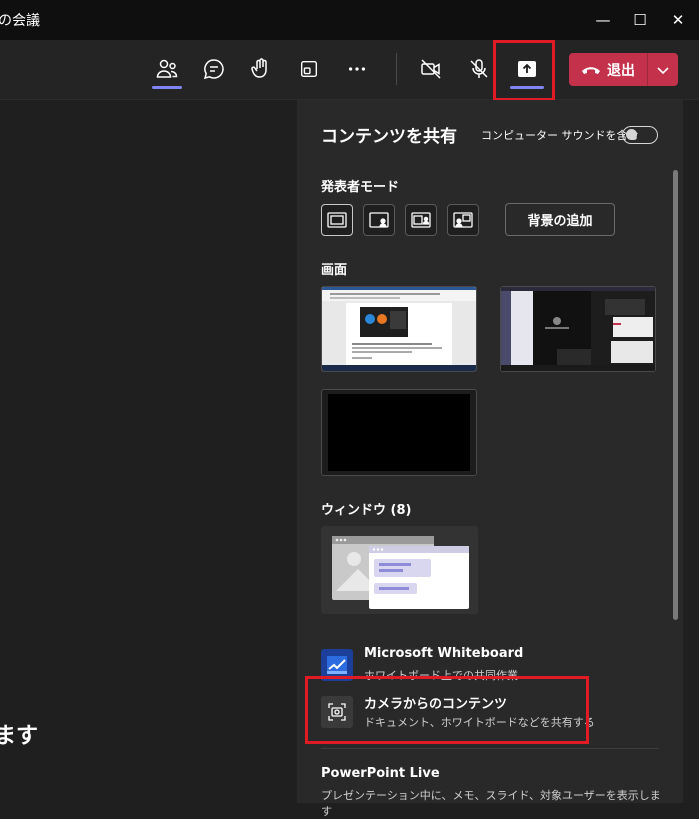 This screenshot has height=819, width=699. I want to click on window-thumbnail, so click(399, 570).